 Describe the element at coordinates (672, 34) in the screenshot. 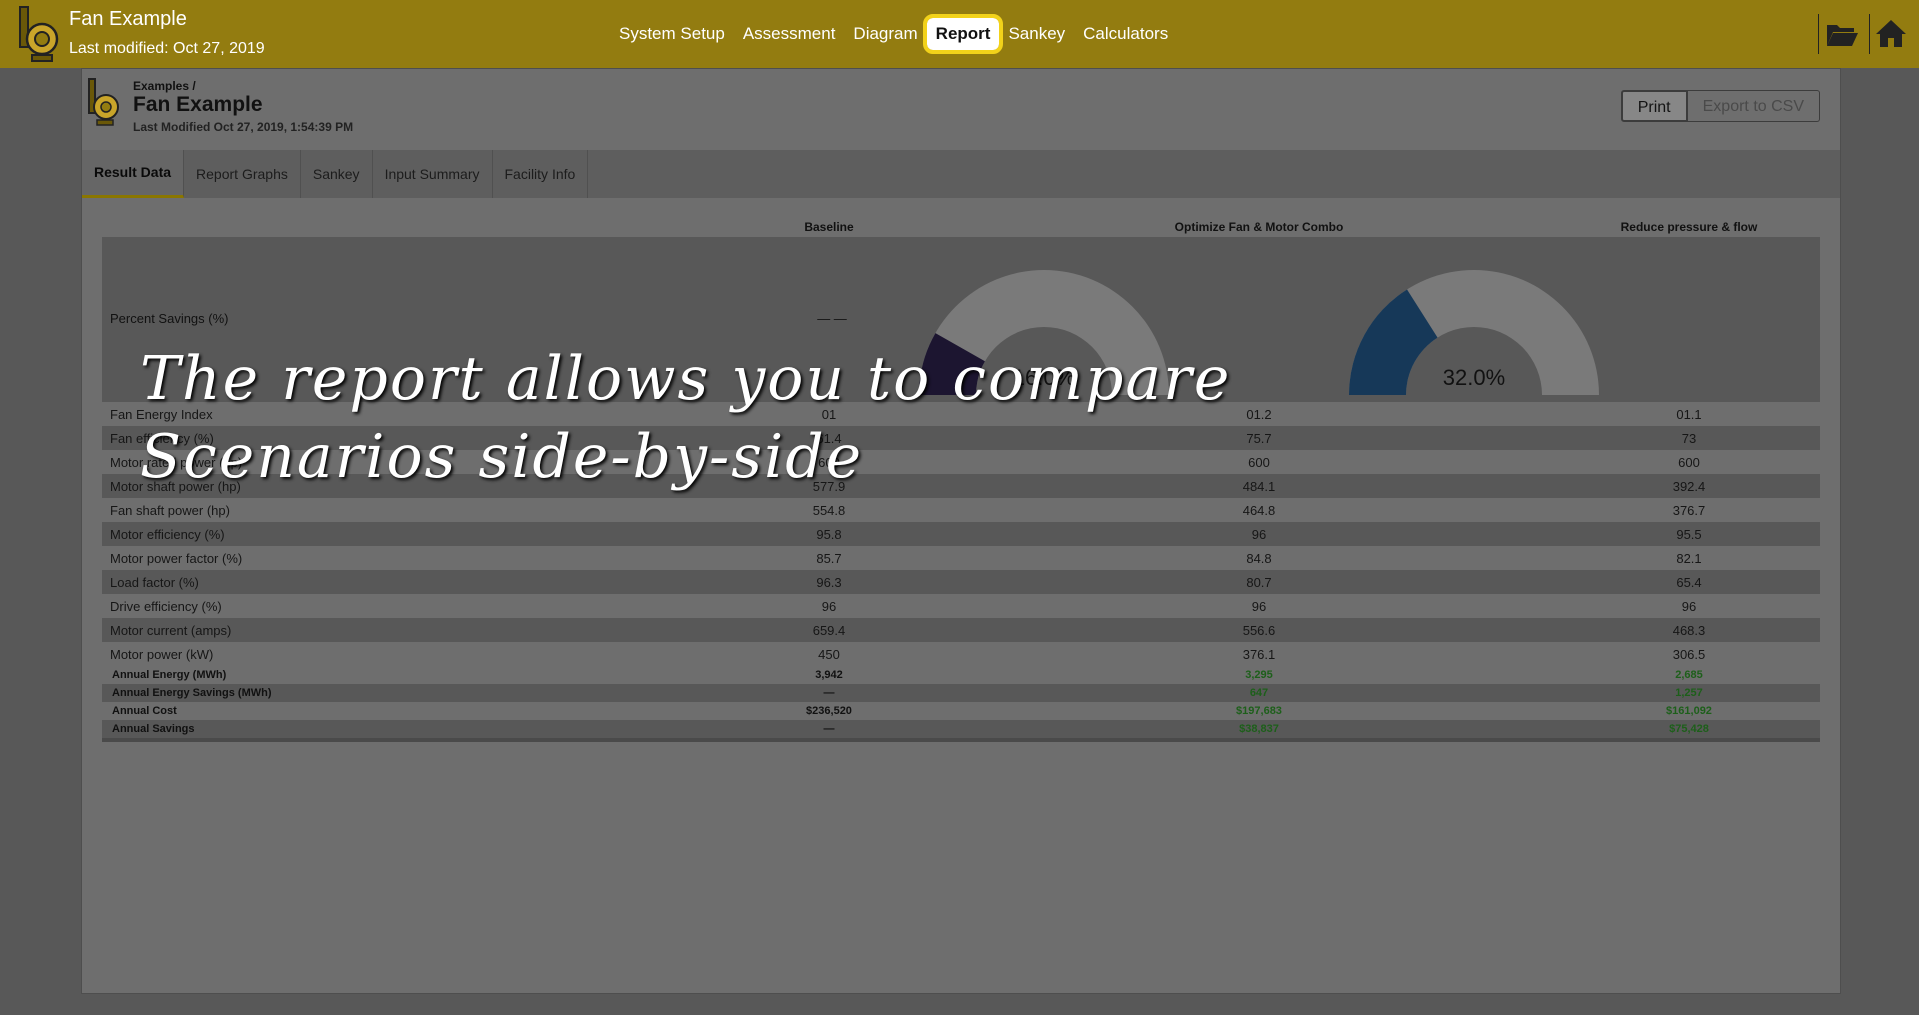

I see `nav-system-setup: System Setup` at that location.